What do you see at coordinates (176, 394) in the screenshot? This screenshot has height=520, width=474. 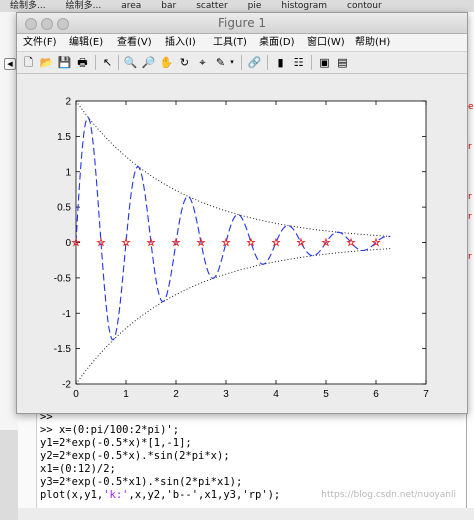 I see `x-tick-label: 2` at bounding box center [176, 394].